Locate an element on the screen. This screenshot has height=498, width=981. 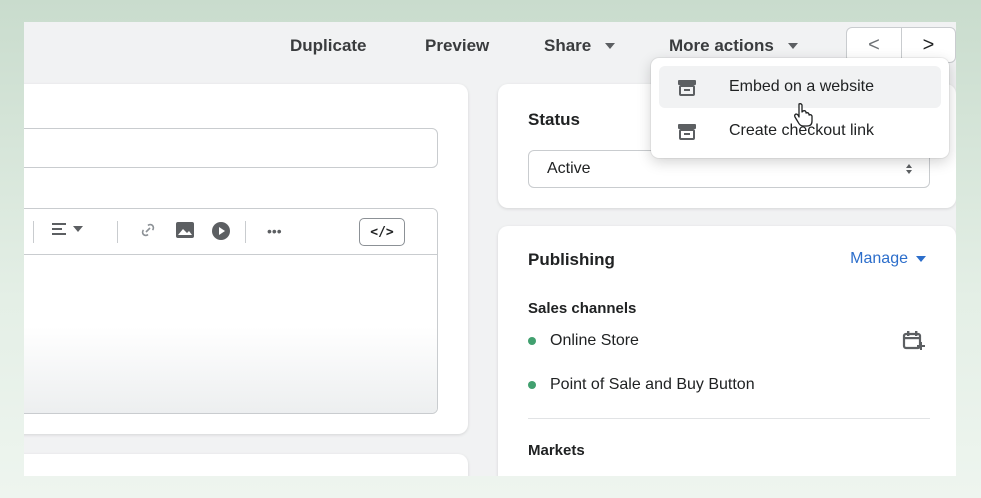
video-play-icon is located at coordinates (221, 231).